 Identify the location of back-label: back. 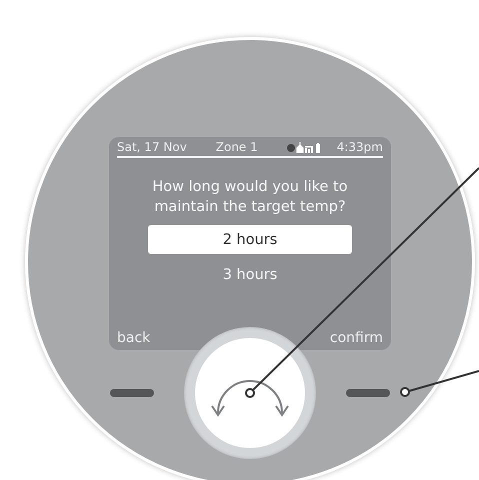
(133, 338).